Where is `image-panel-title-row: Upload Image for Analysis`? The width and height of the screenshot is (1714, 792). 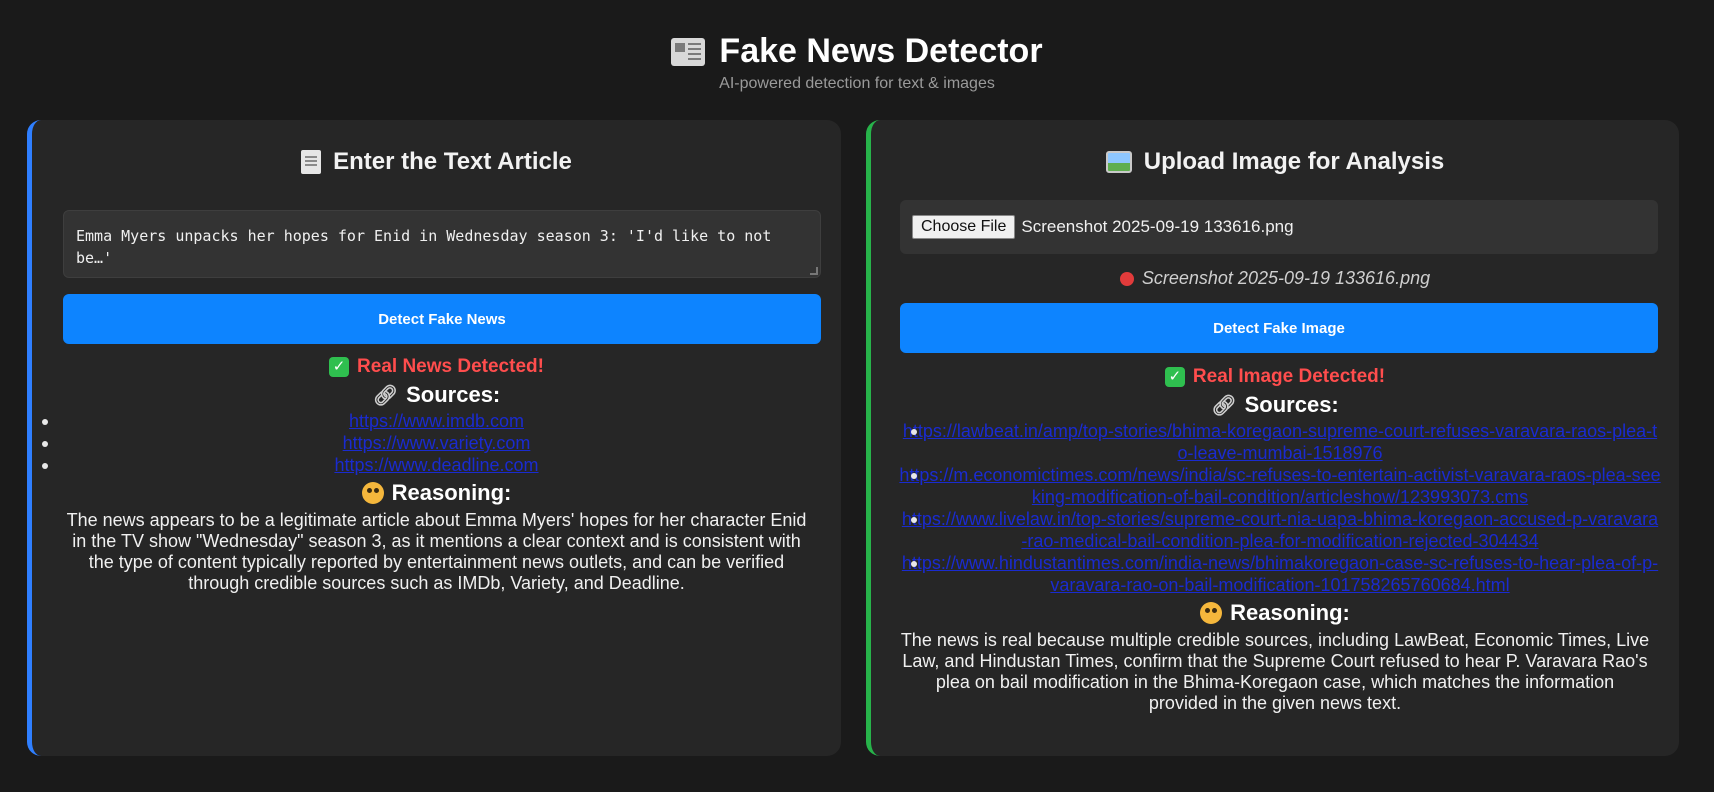
image-panel-title-row: Upload Image for Analysis is located at coordinates (1275, 162).